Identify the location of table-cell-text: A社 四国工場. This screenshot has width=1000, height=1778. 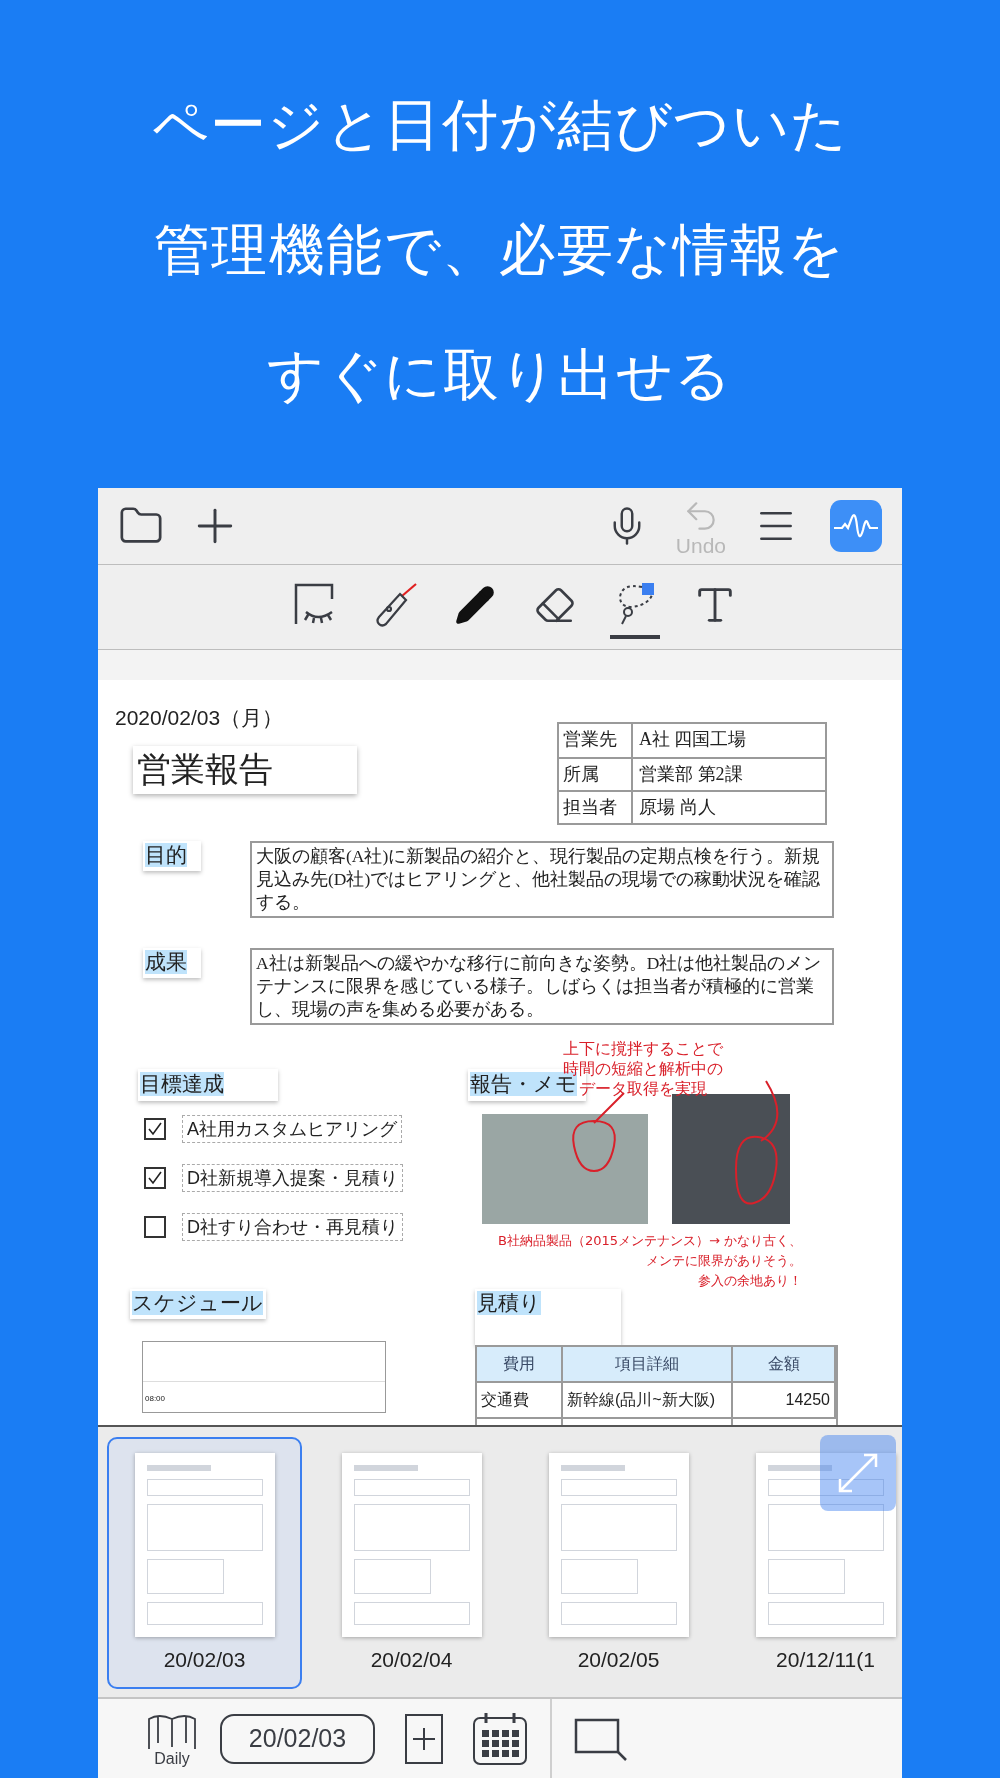
(693, 739).